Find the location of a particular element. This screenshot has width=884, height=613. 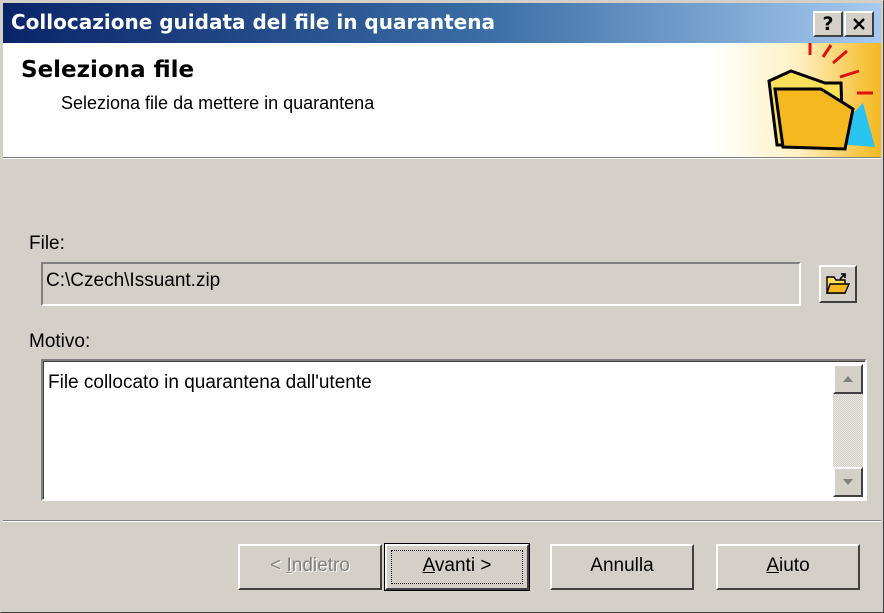

open-folder-icon is located at coordinates (838, 283).